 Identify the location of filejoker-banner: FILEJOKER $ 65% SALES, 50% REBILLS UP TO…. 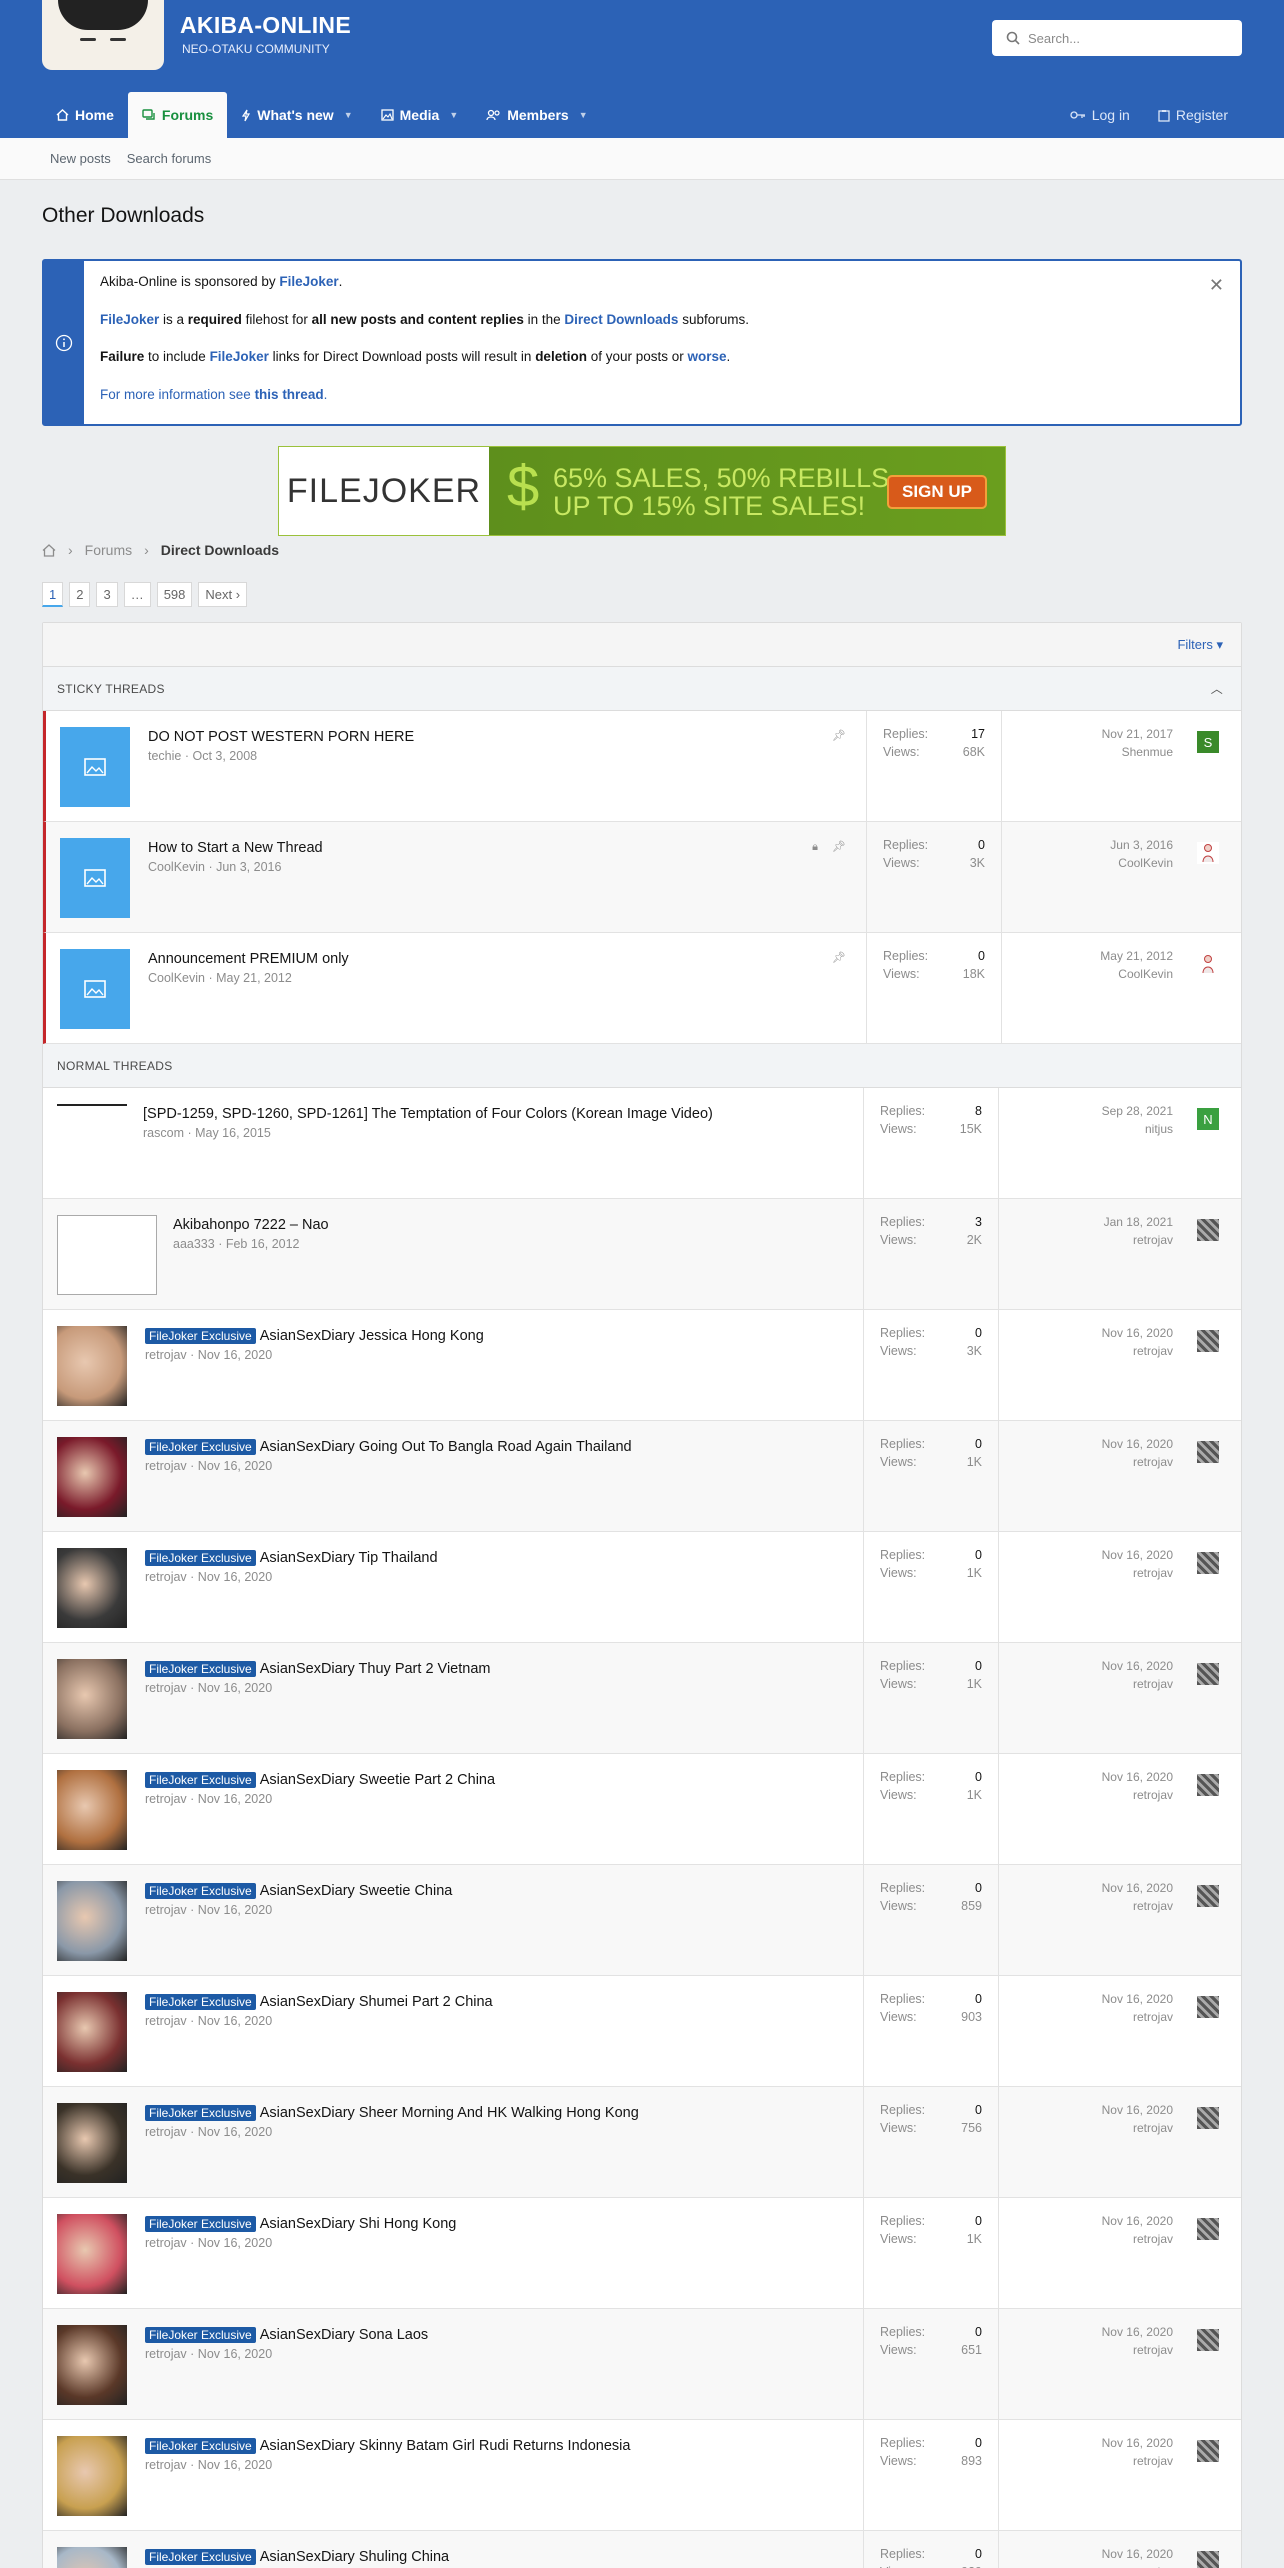
(642, 491).